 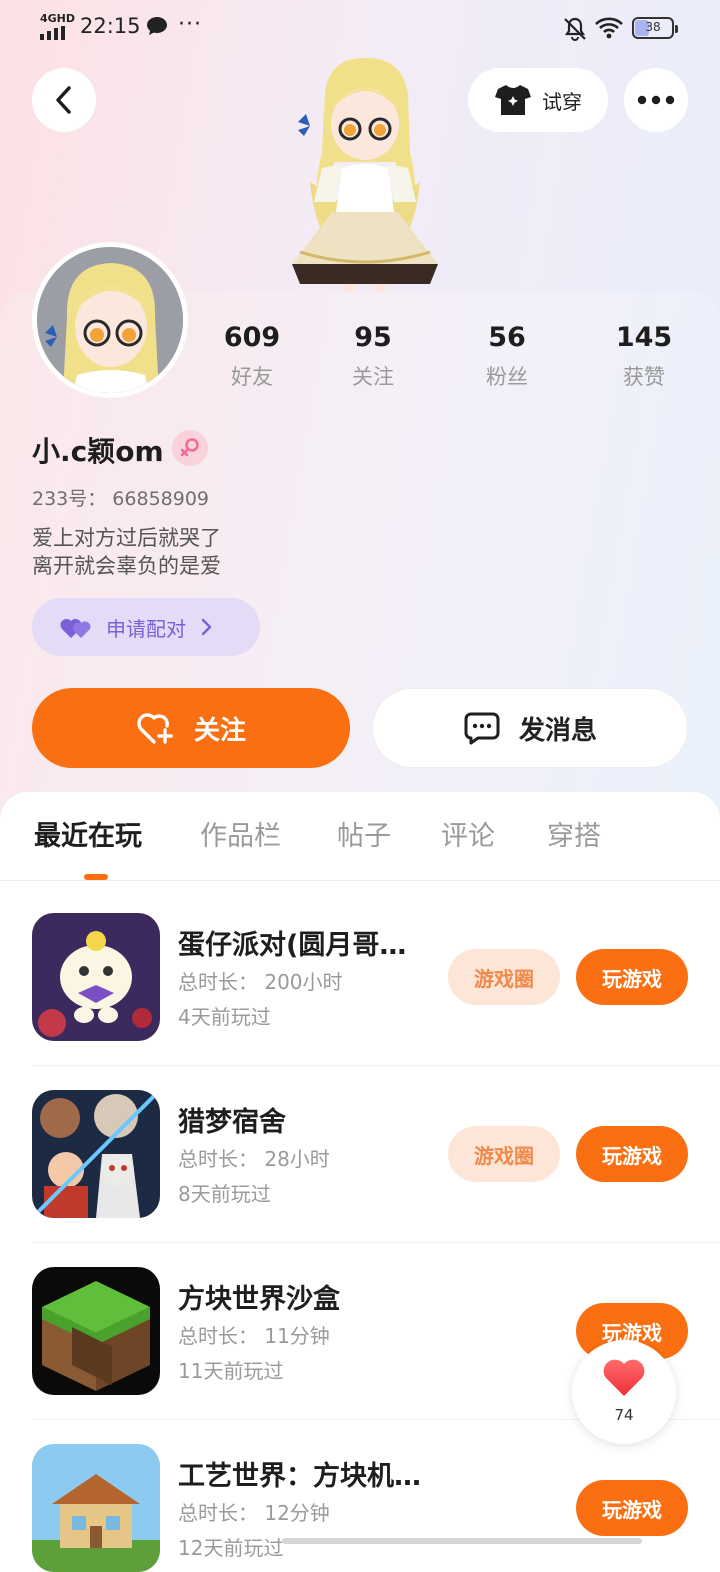 I want to click on bio-text: 爱上对方过后就哭了 离开就会辜负的是爱, so click(x=126, y=552).